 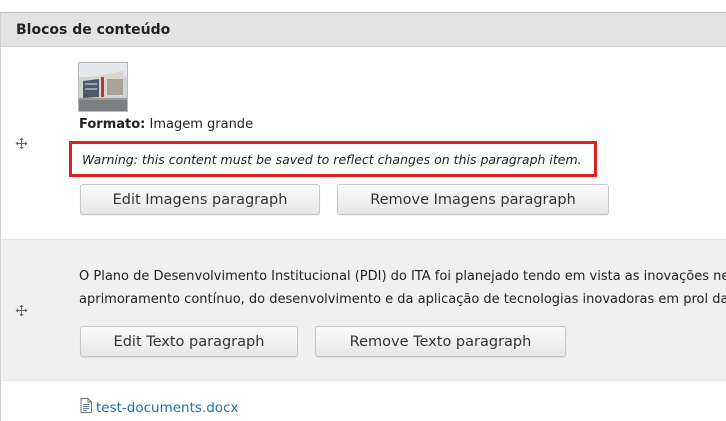 I want to click on document-icon, so click(x=86, y=407).